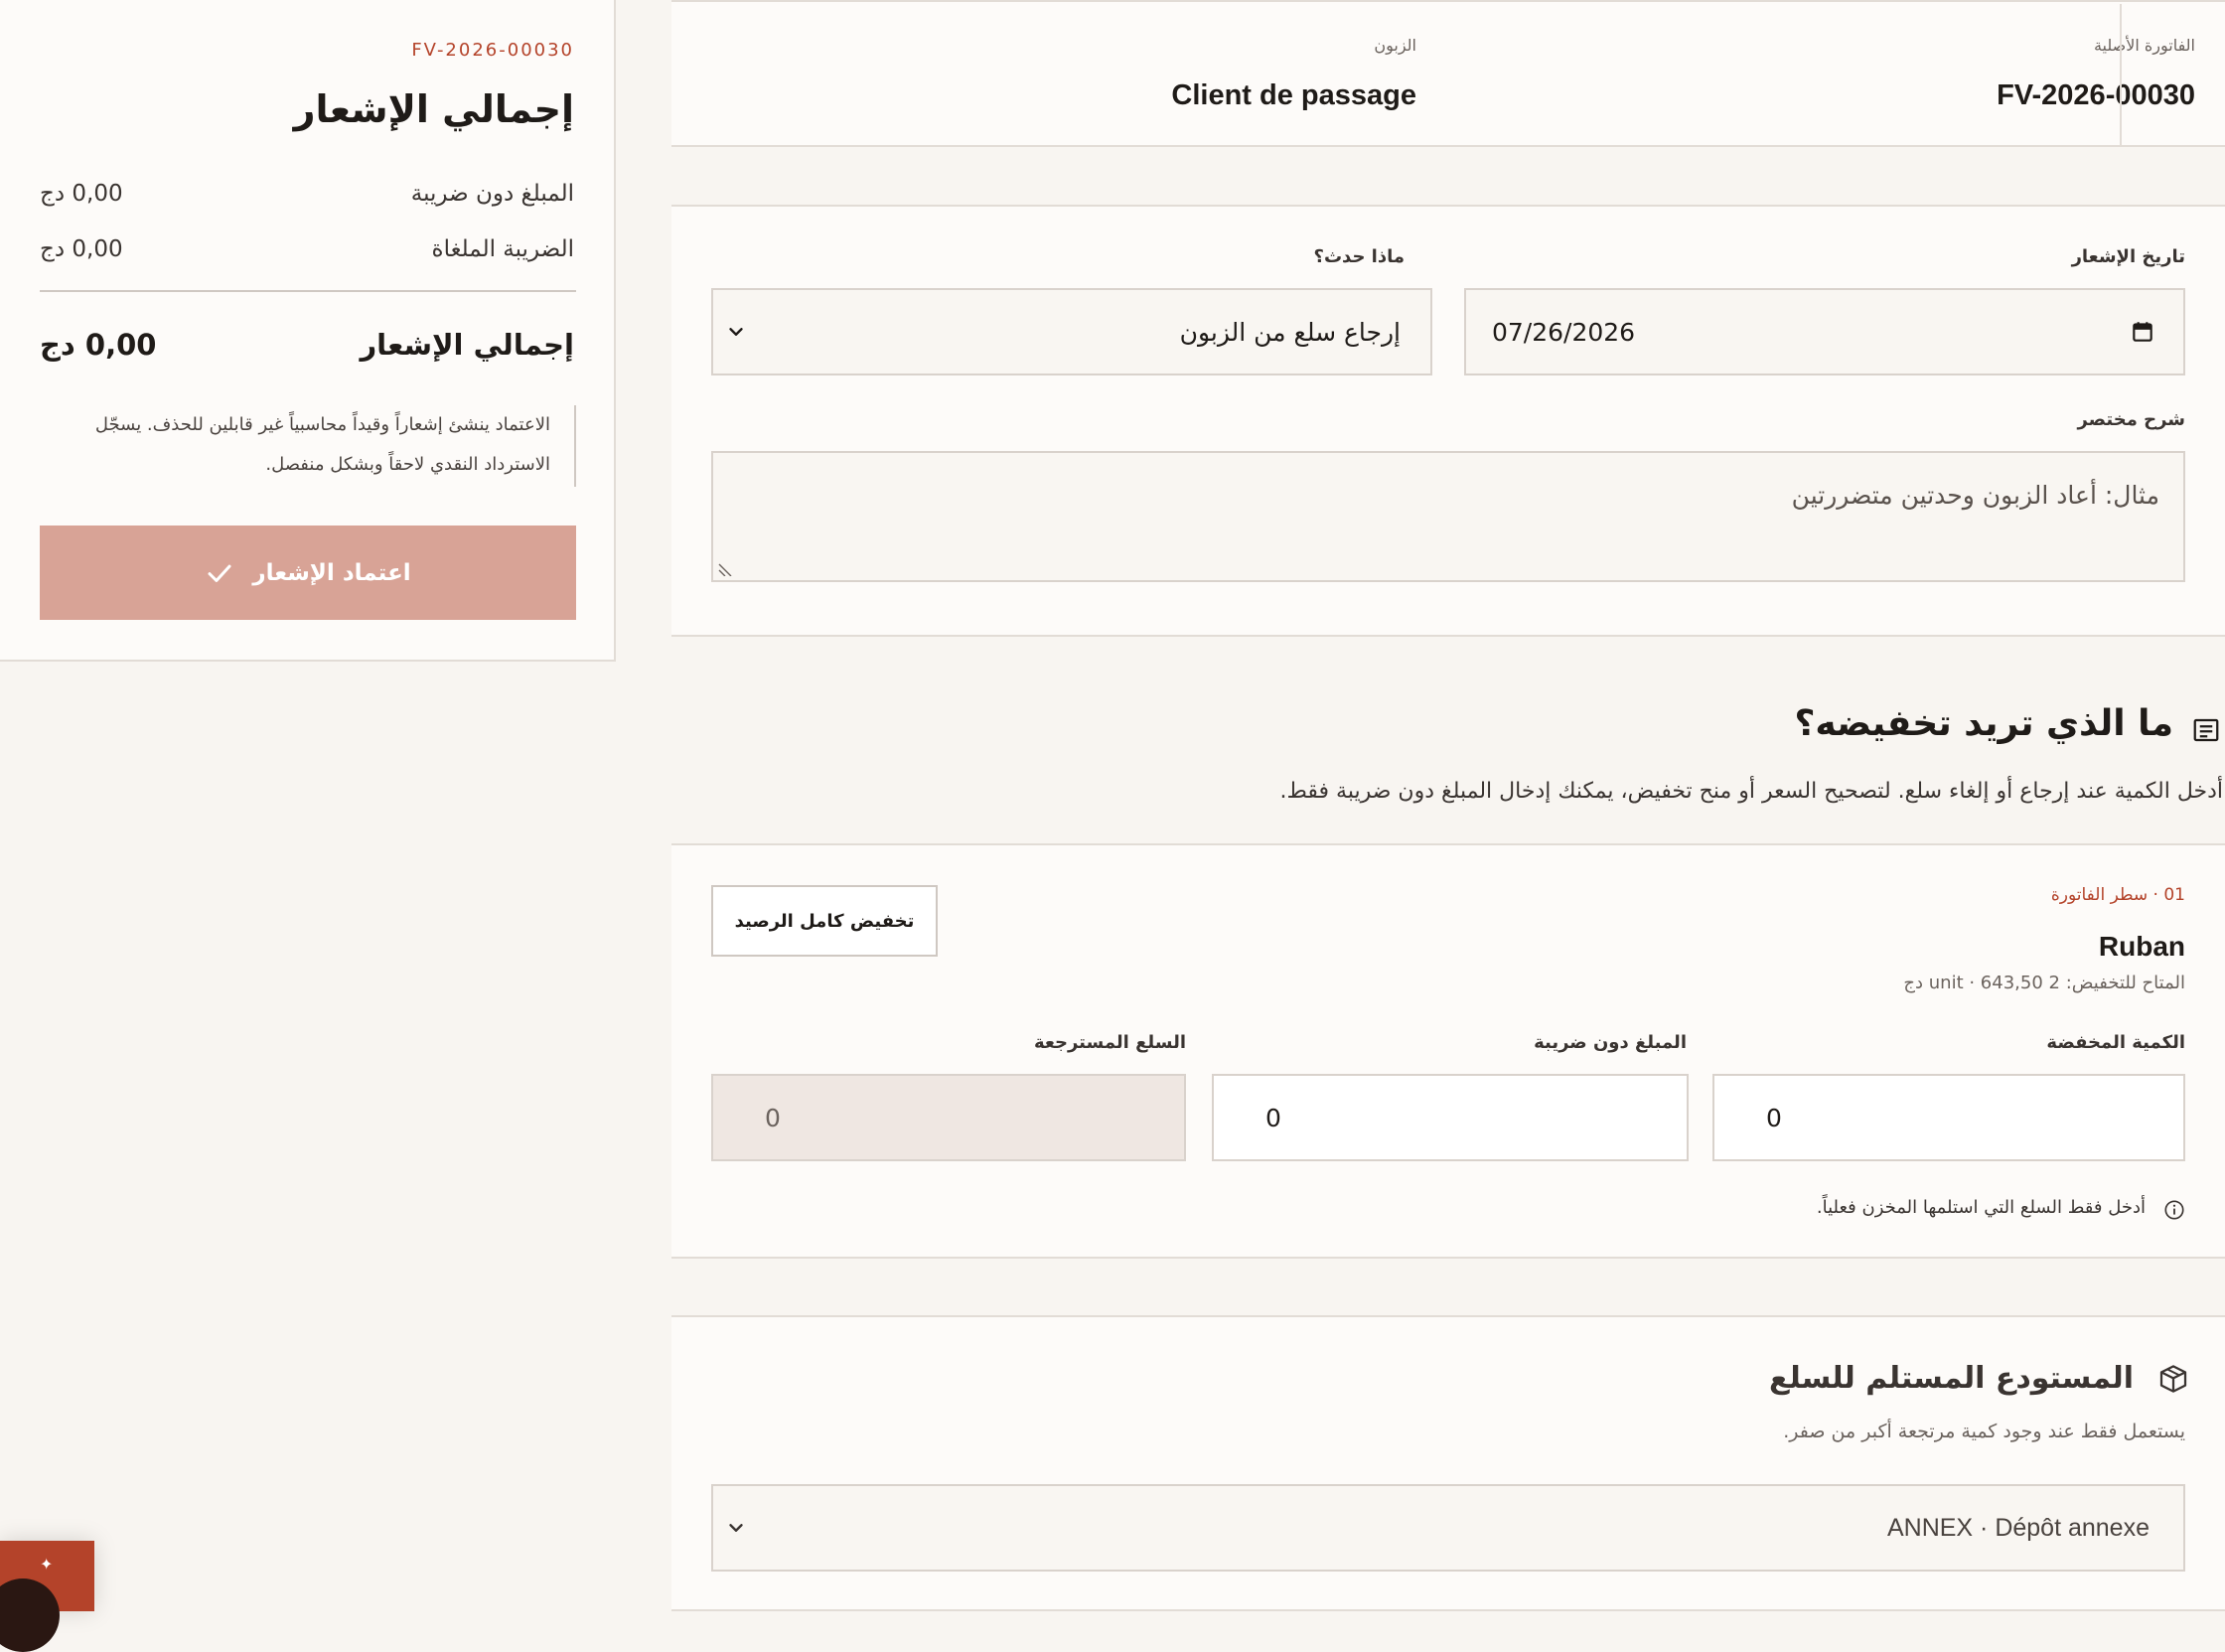  I want to click on amount-label: المبلغ دون ضريبة, so click(1610, 1042).